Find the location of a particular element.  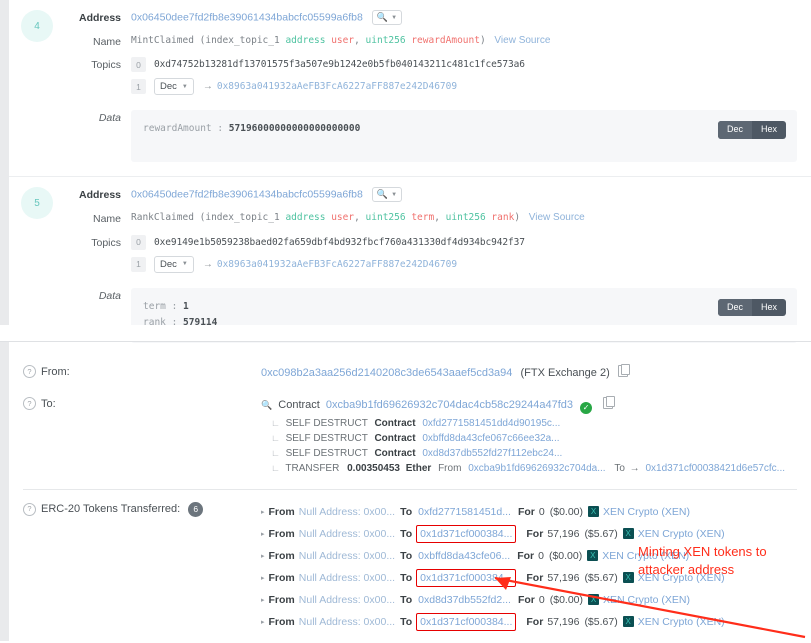

transfer-to-word: To is located at coordinates (619, 468).